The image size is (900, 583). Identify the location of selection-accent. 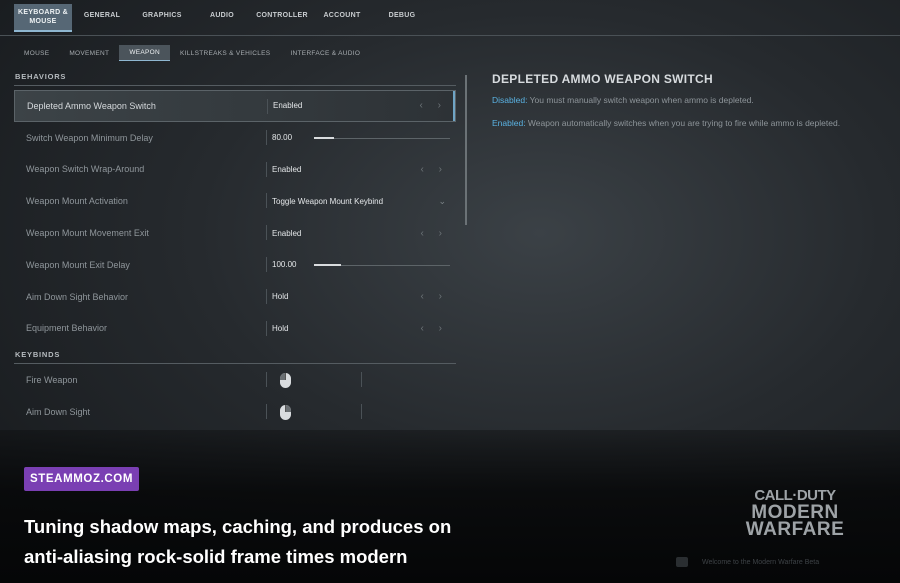
(454, 106).